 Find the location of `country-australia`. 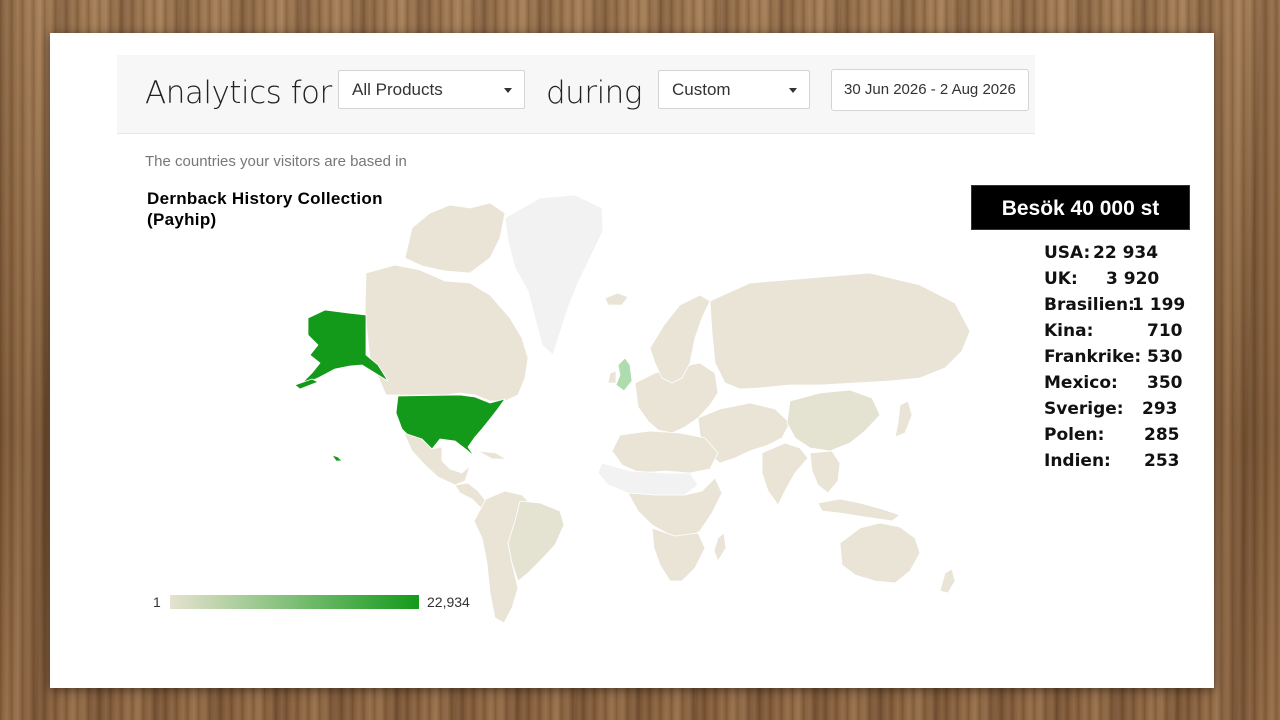

country-australia is located at coordinates (880, 553).